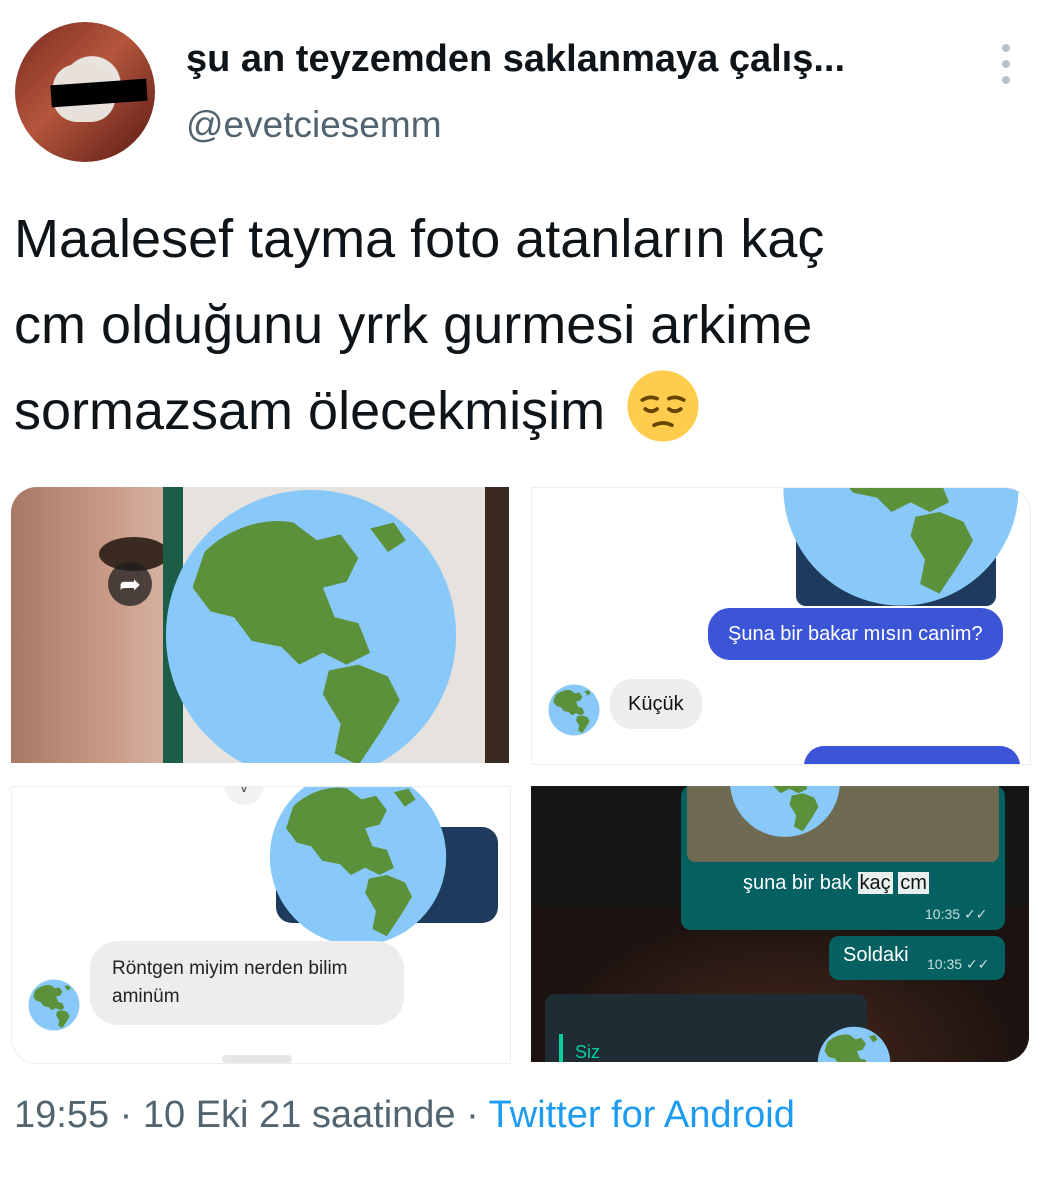  I want to click on received-message-line: Röntgen miyim nerden bilim, so click(230, 968).